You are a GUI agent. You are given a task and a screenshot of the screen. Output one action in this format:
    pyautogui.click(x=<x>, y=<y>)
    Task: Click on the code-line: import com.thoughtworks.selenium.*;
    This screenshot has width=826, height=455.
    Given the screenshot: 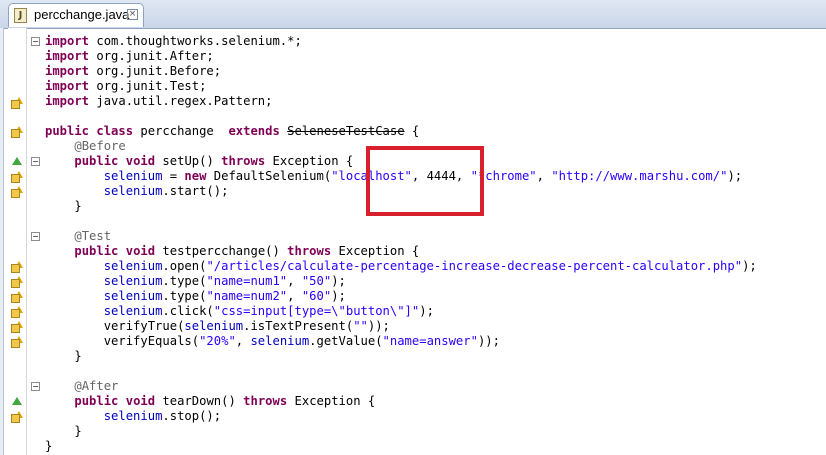 What is the action you would take?
    pyautogui.click(x=173, y=41)
    